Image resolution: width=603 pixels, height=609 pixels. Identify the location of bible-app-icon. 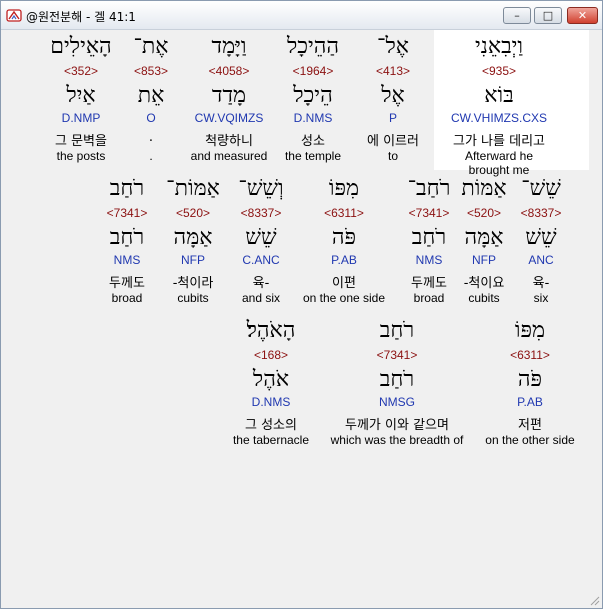
(14, 15).